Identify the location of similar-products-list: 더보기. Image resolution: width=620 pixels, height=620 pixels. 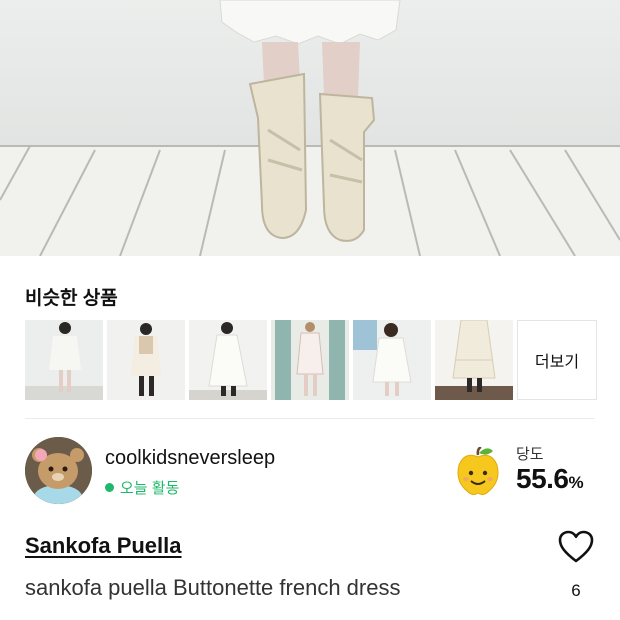
(311, 360).